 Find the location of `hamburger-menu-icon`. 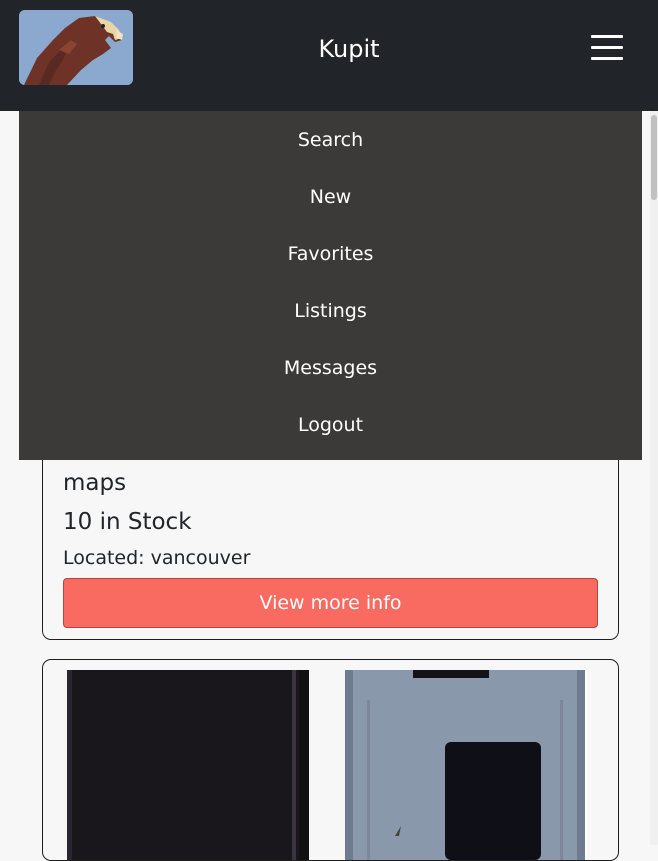

hamburger-menu-icon is located at coordinates (607, 47).